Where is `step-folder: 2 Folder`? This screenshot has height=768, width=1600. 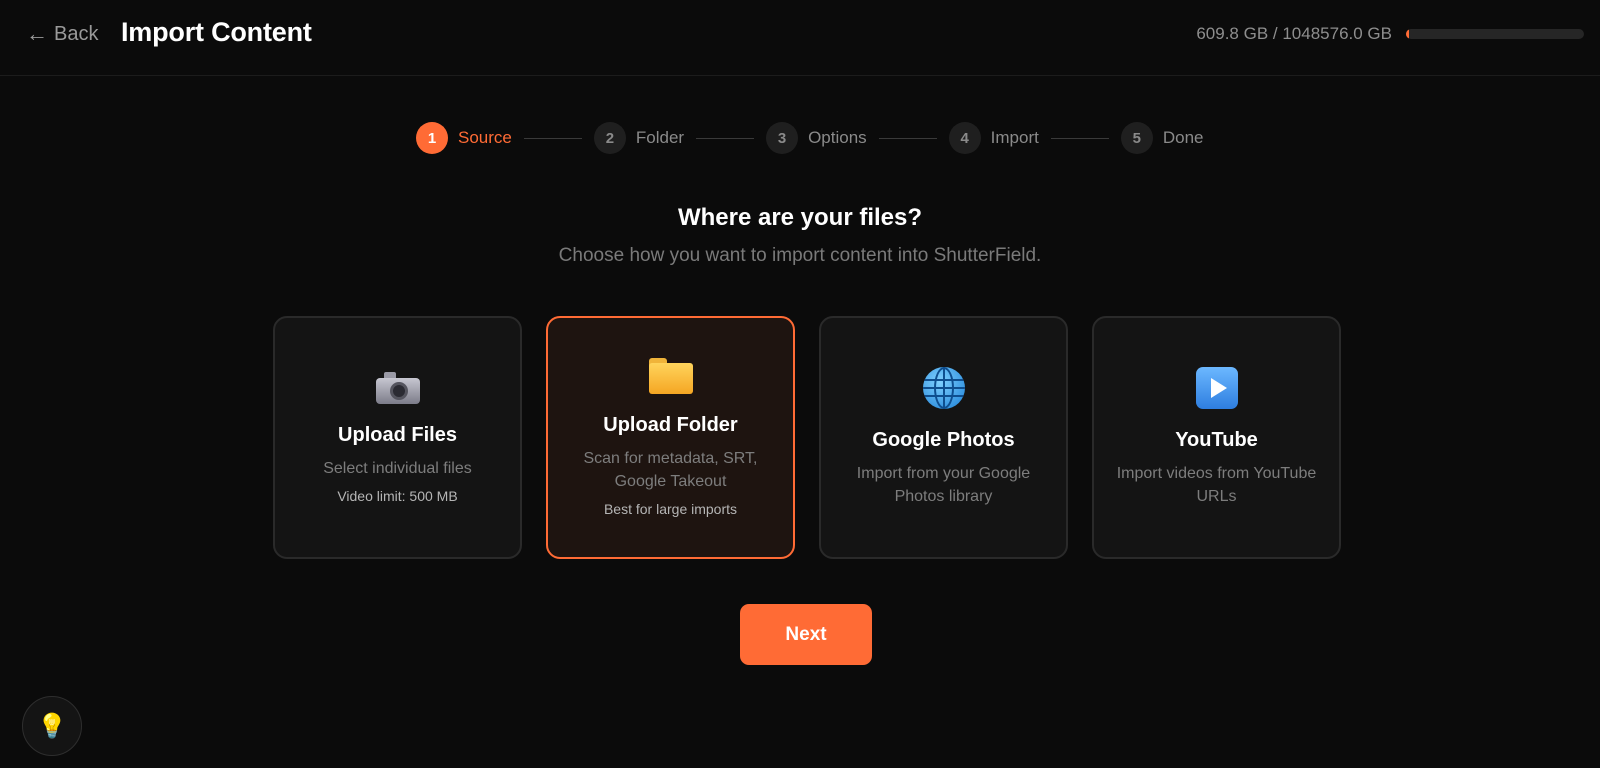 step-folder: 2 Folder is located at coordinates (639, 138).